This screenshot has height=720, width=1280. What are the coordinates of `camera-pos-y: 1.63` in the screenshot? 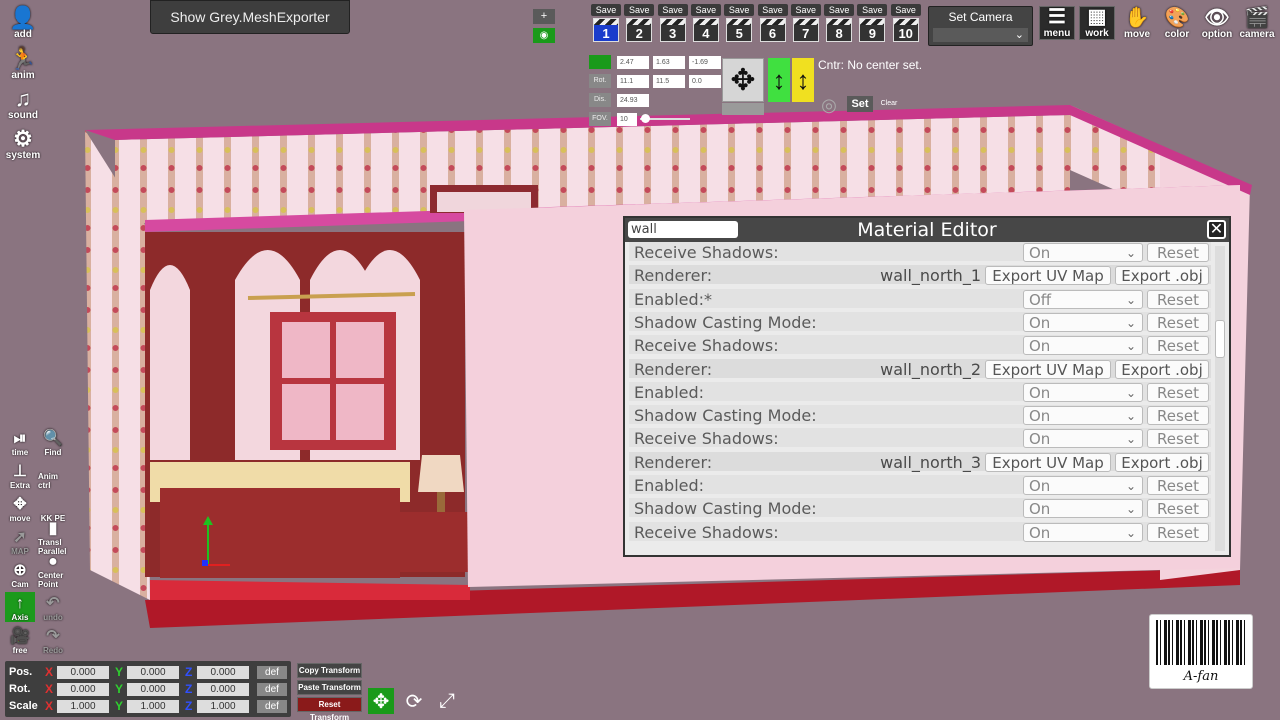 It's located at (669, 62).